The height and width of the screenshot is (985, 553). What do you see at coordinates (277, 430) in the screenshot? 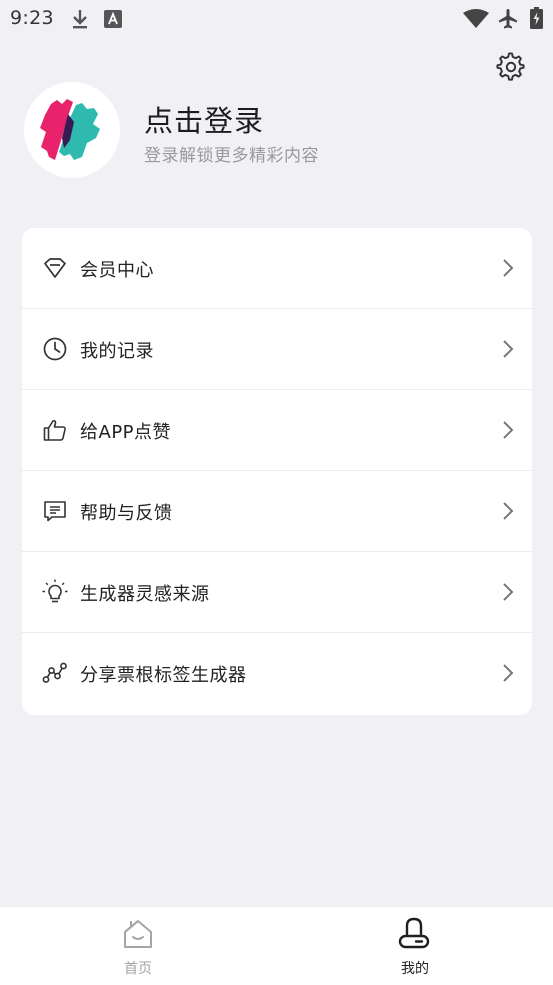
I see `menu-item-rate-app: 给APP点赞` at bounding box center [277, 430].